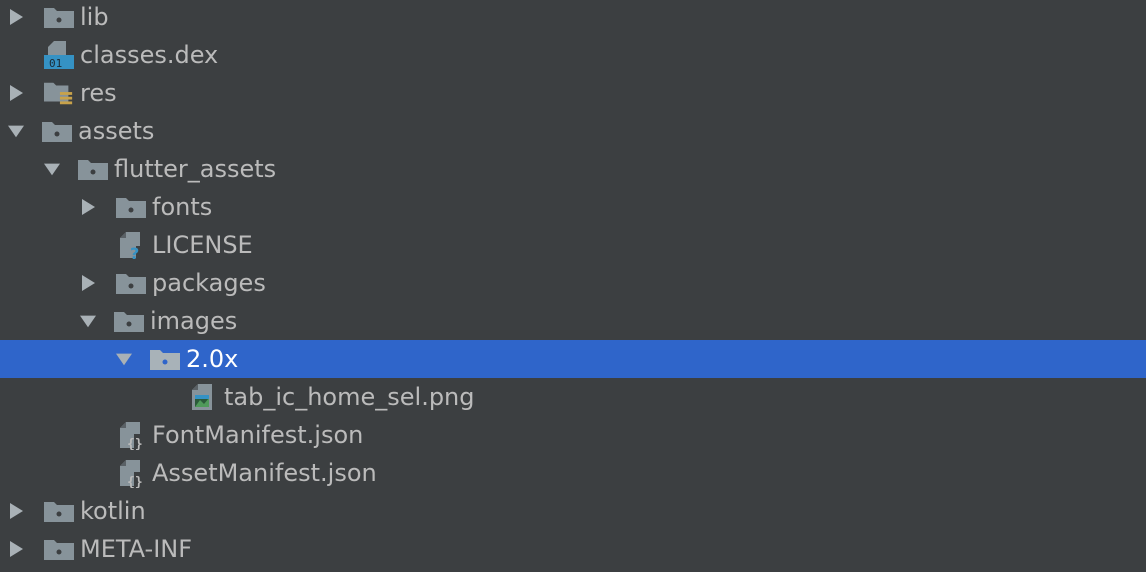  Describe the element at coordinates (116, 131) in the screenshot. I see `tree-item-label: assets` at that location.